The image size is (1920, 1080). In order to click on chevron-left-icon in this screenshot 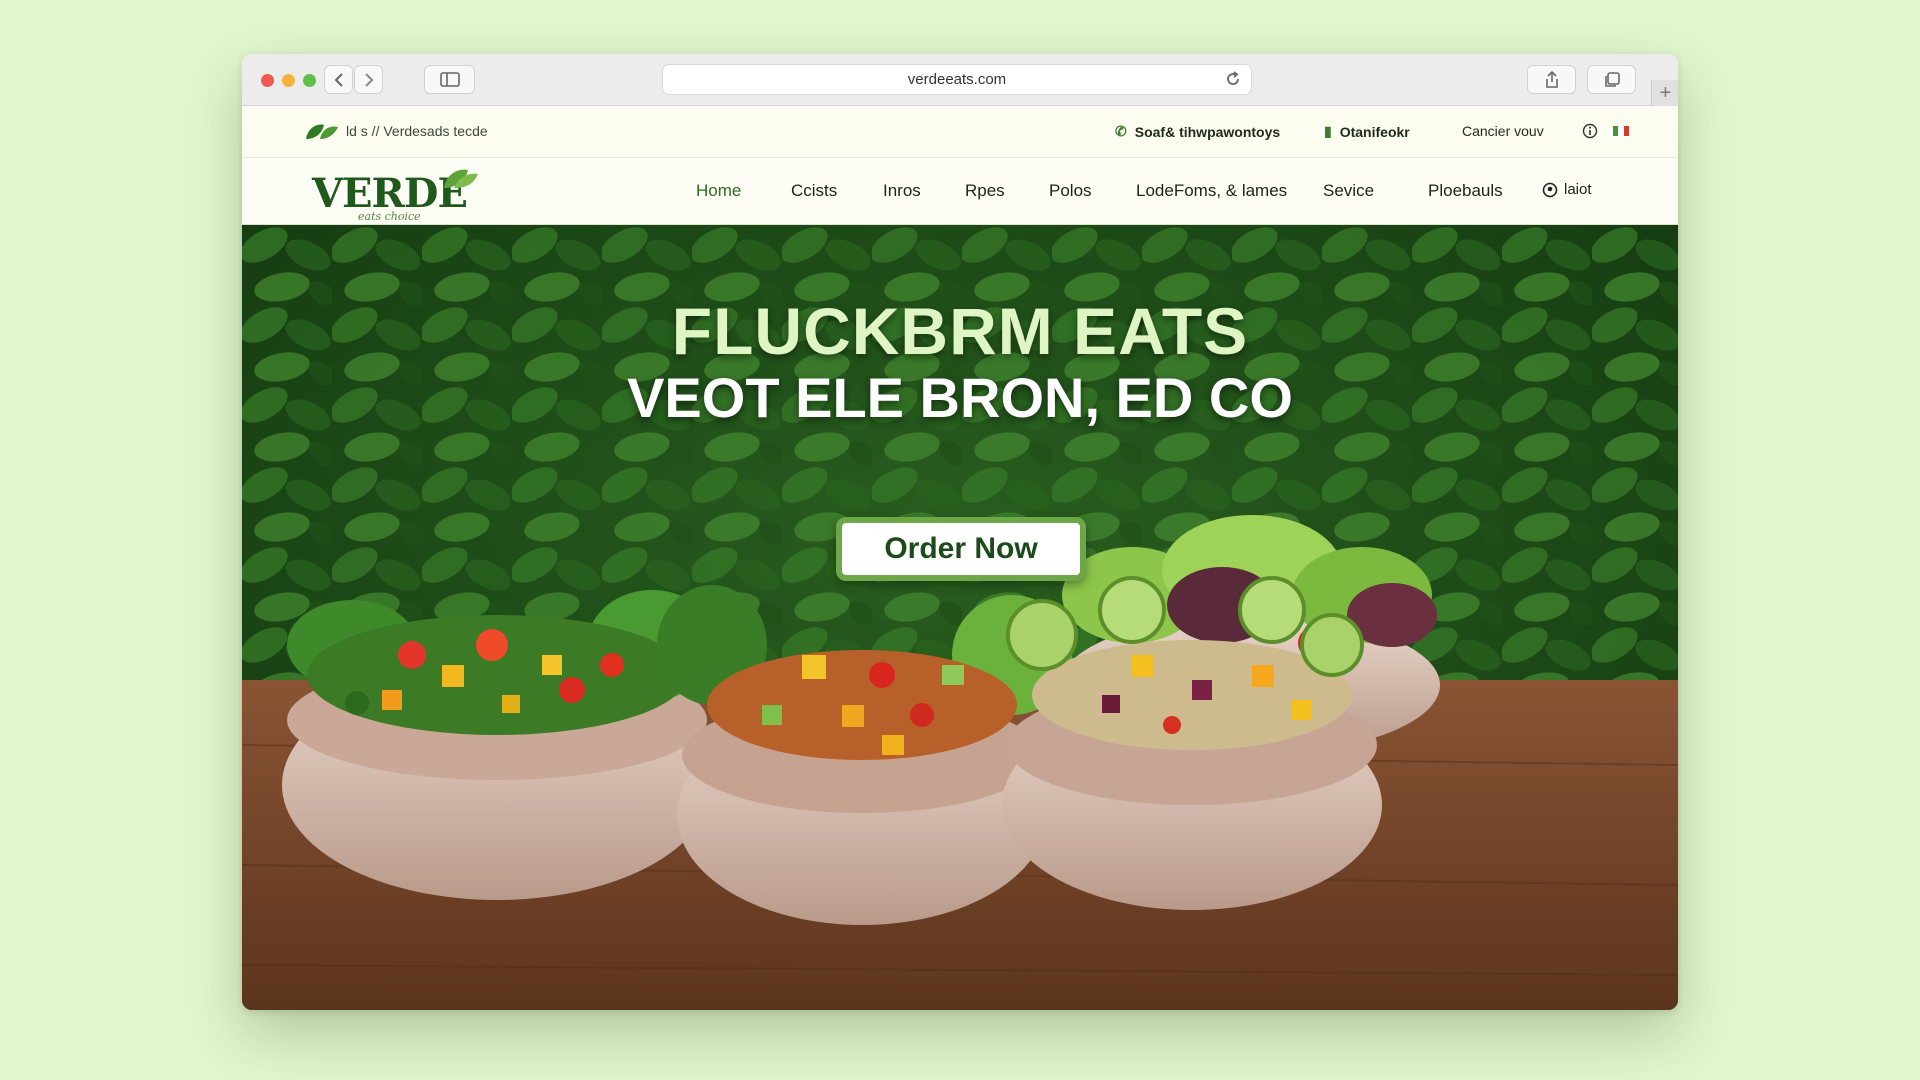, I will do `click(338, 79)`.